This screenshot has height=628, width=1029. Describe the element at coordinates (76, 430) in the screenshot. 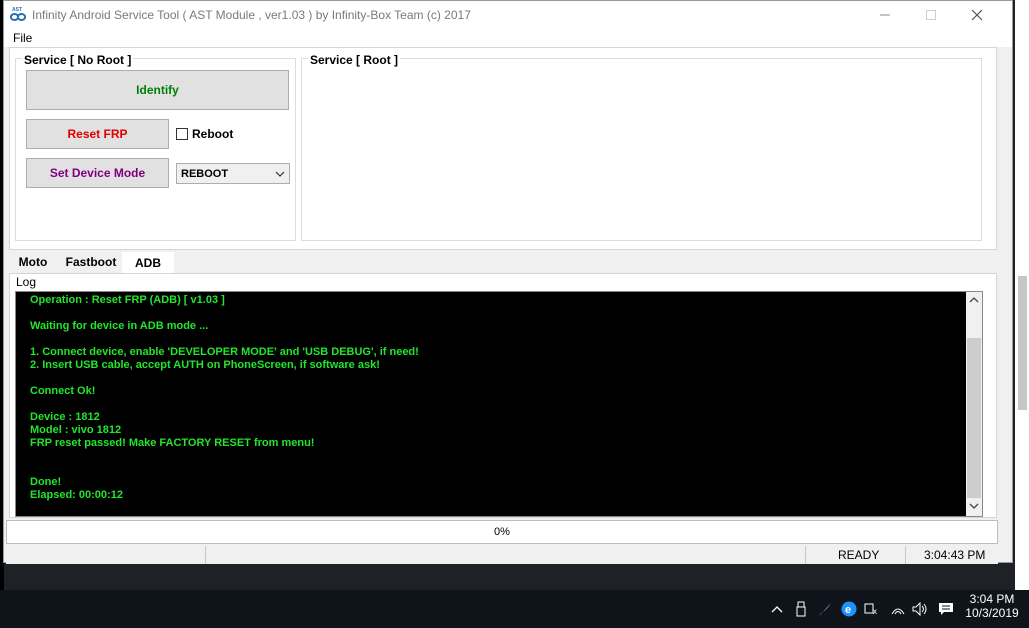

I see `log-line: Model : vivo 1812` at that location.